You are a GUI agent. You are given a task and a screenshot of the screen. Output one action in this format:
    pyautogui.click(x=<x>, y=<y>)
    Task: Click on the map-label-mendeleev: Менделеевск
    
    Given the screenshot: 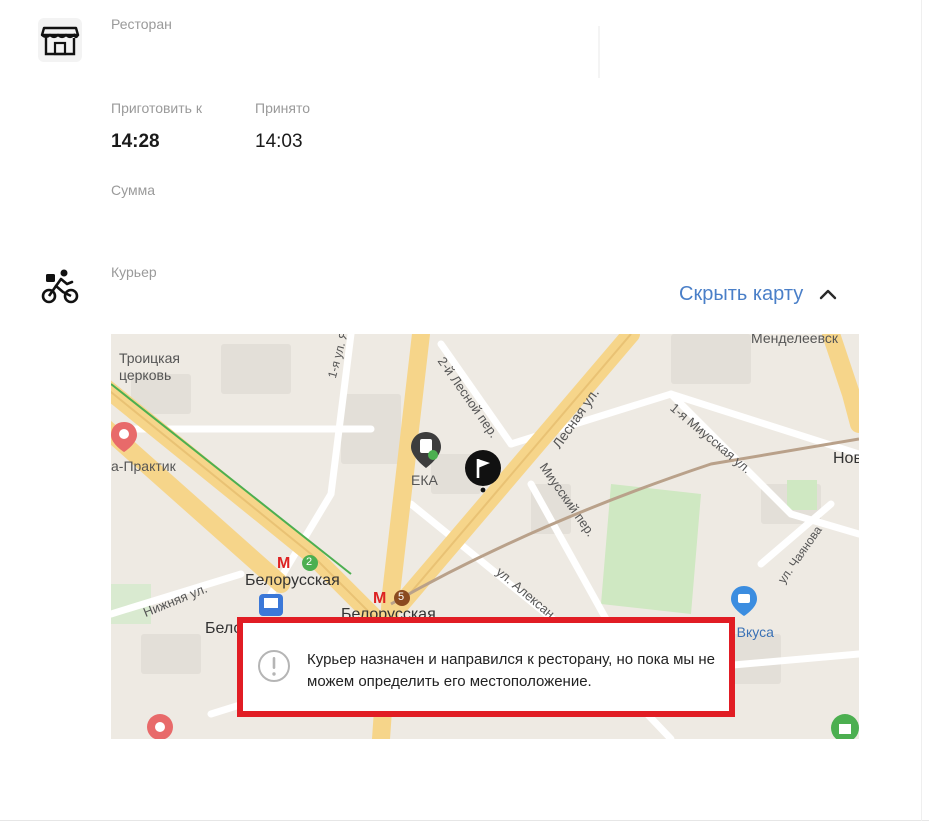 What is the action you would take?
    pyautogui.click(x=794, y=340)
    